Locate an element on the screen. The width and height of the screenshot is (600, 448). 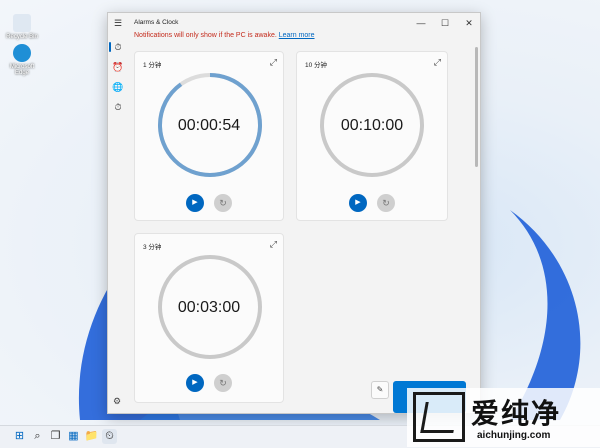
nav-item-world-clock: 🌐 is located at coordinates (118, 87).